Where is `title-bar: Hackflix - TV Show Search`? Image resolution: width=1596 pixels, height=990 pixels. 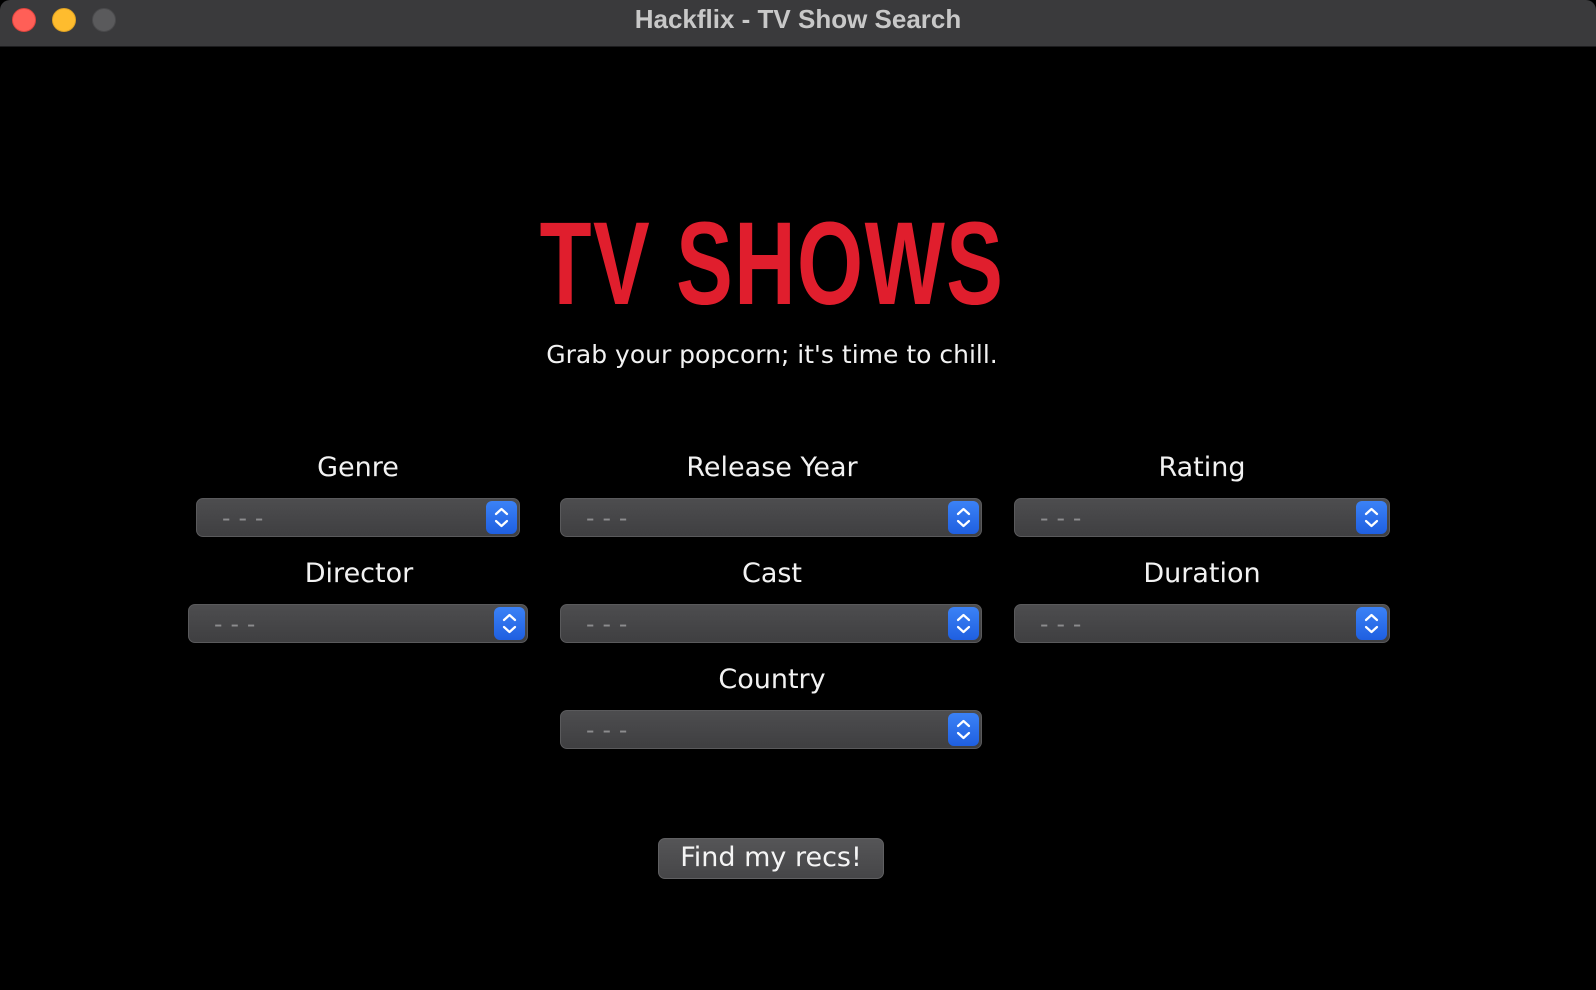
title-bar: Hackflix - TV Show Search is located at coordinates (798, 23).